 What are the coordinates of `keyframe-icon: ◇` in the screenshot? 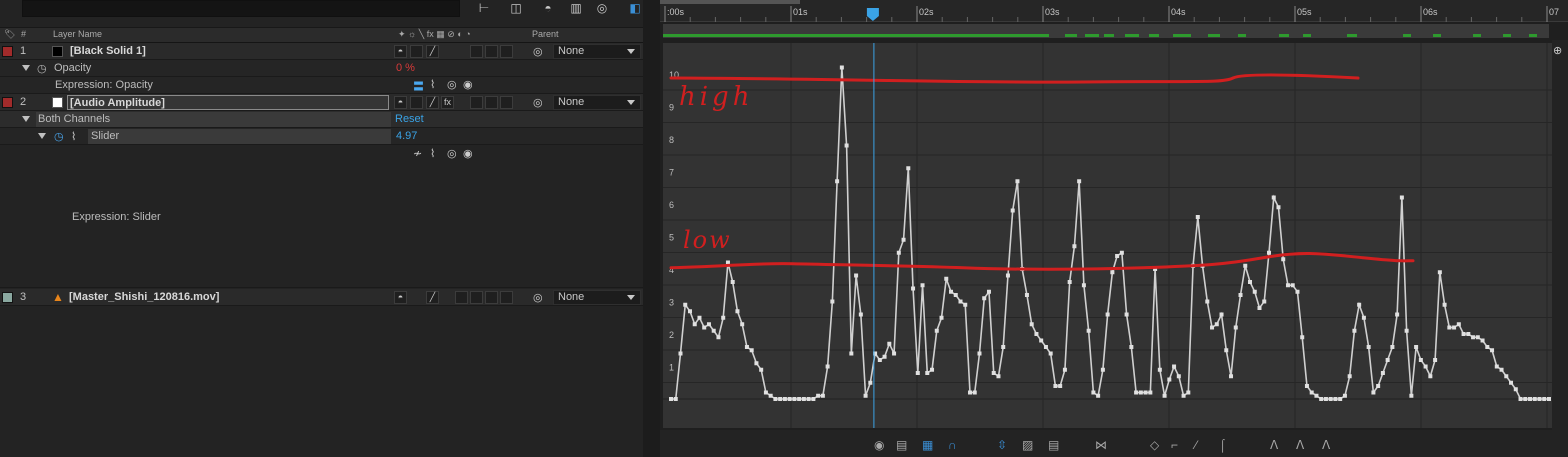 It's located at (1154, 445).